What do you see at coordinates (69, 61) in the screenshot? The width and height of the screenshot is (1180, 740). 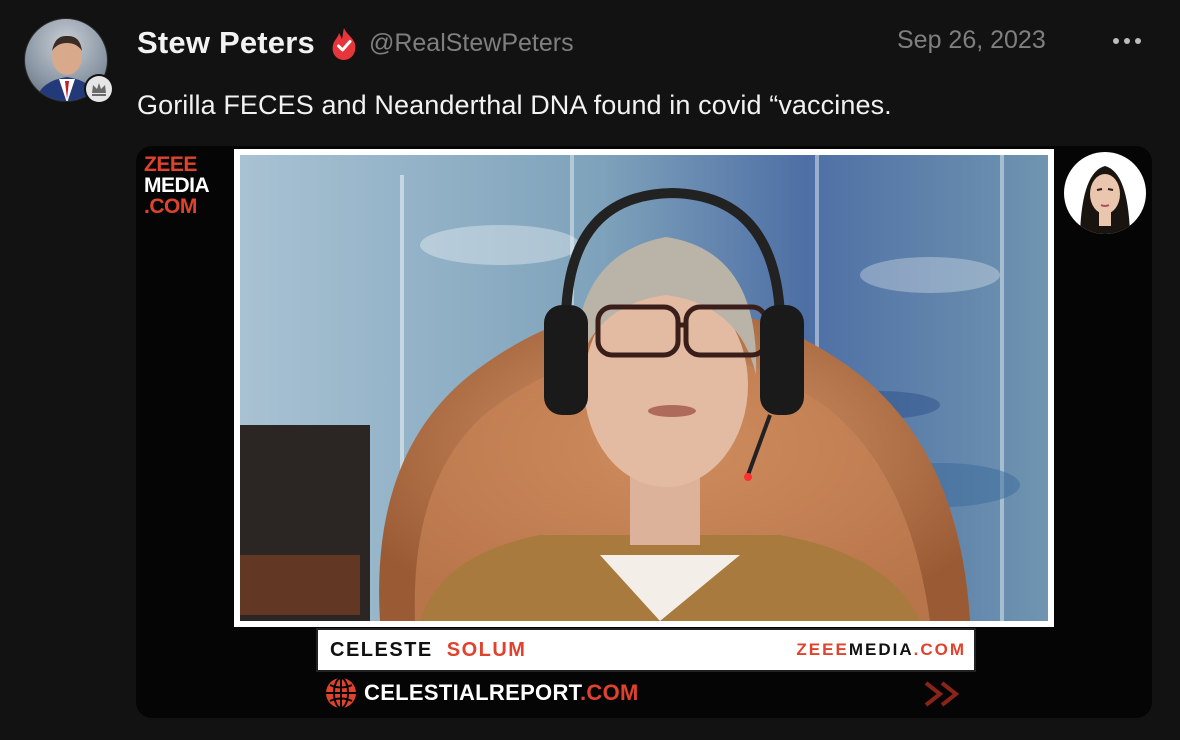 I see `author-avatar-wrap` at bounding box center [69, 61].